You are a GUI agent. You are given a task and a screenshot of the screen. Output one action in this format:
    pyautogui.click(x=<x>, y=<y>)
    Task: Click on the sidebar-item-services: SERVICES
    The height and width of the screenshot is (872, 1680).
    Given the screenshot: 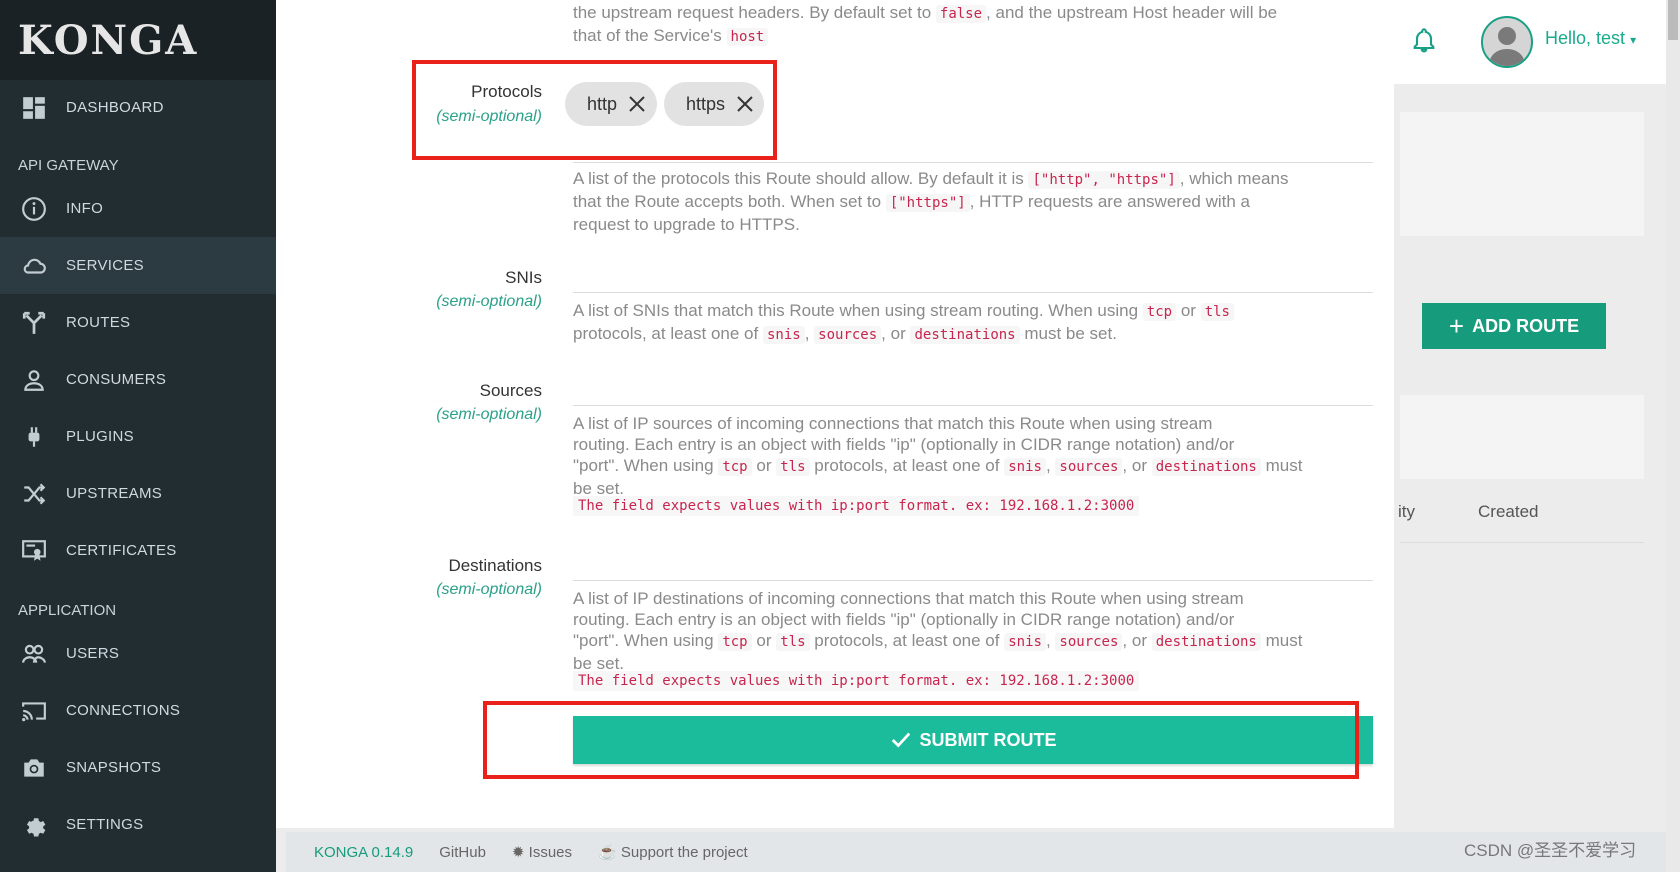 What is the action you would take?
    pyautogui.click(x=138, y=265)
    